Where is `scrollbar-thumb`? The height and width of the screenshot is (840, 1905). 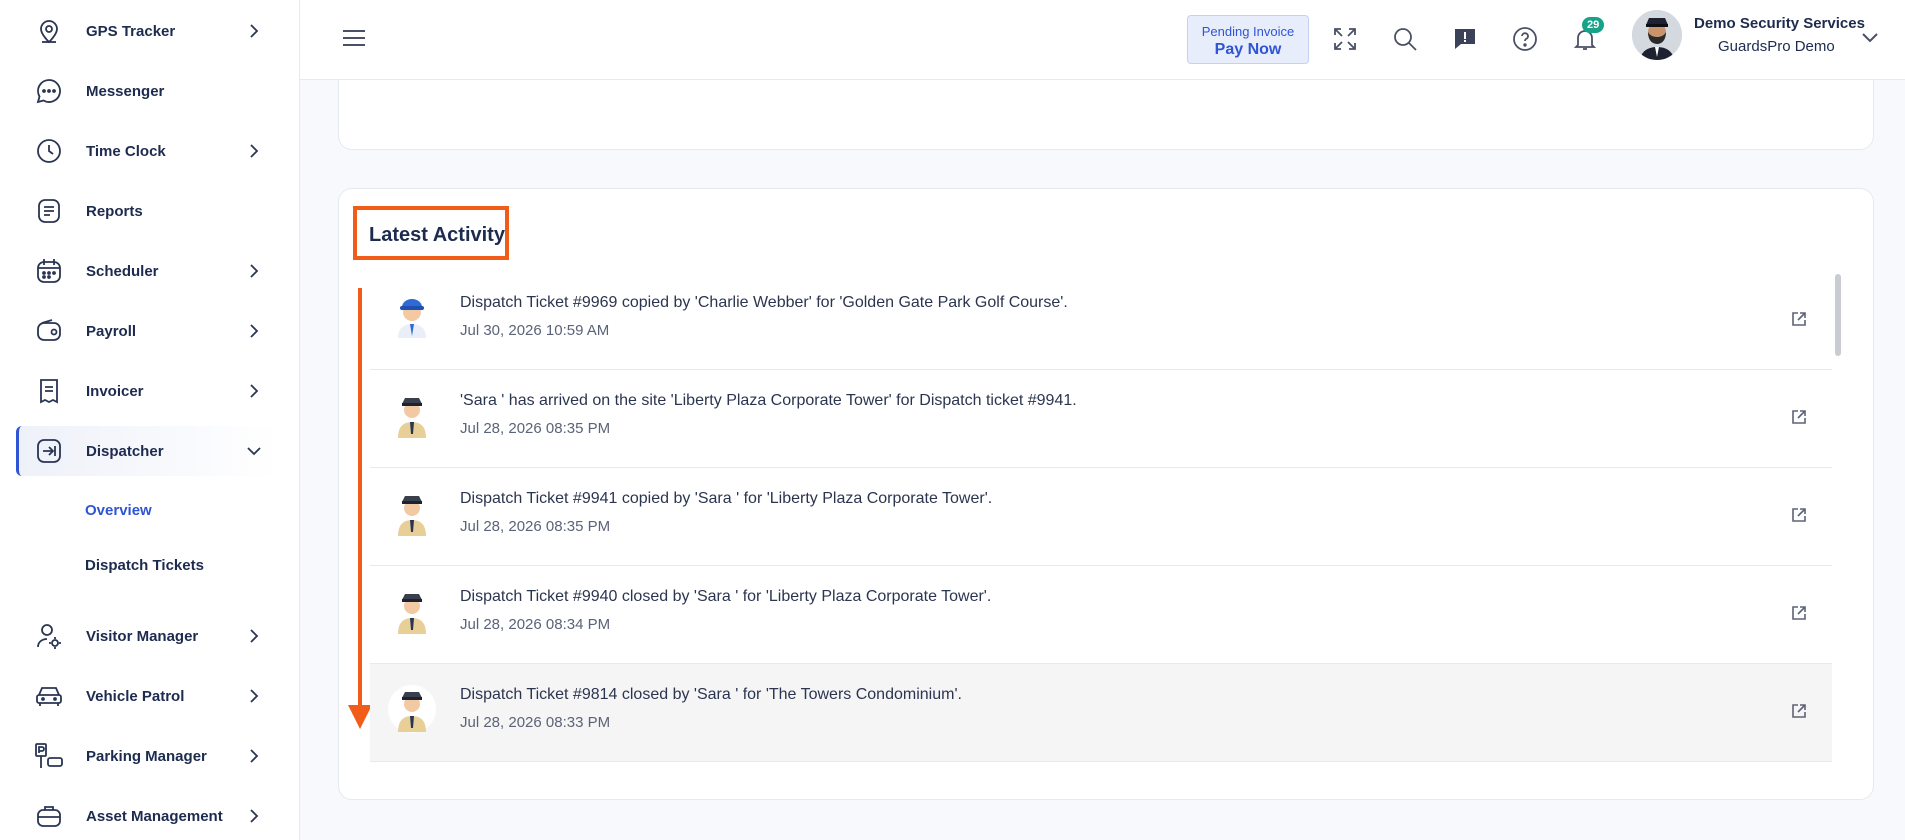 scrollbar-thumb is located at coordinates (1838, 315).